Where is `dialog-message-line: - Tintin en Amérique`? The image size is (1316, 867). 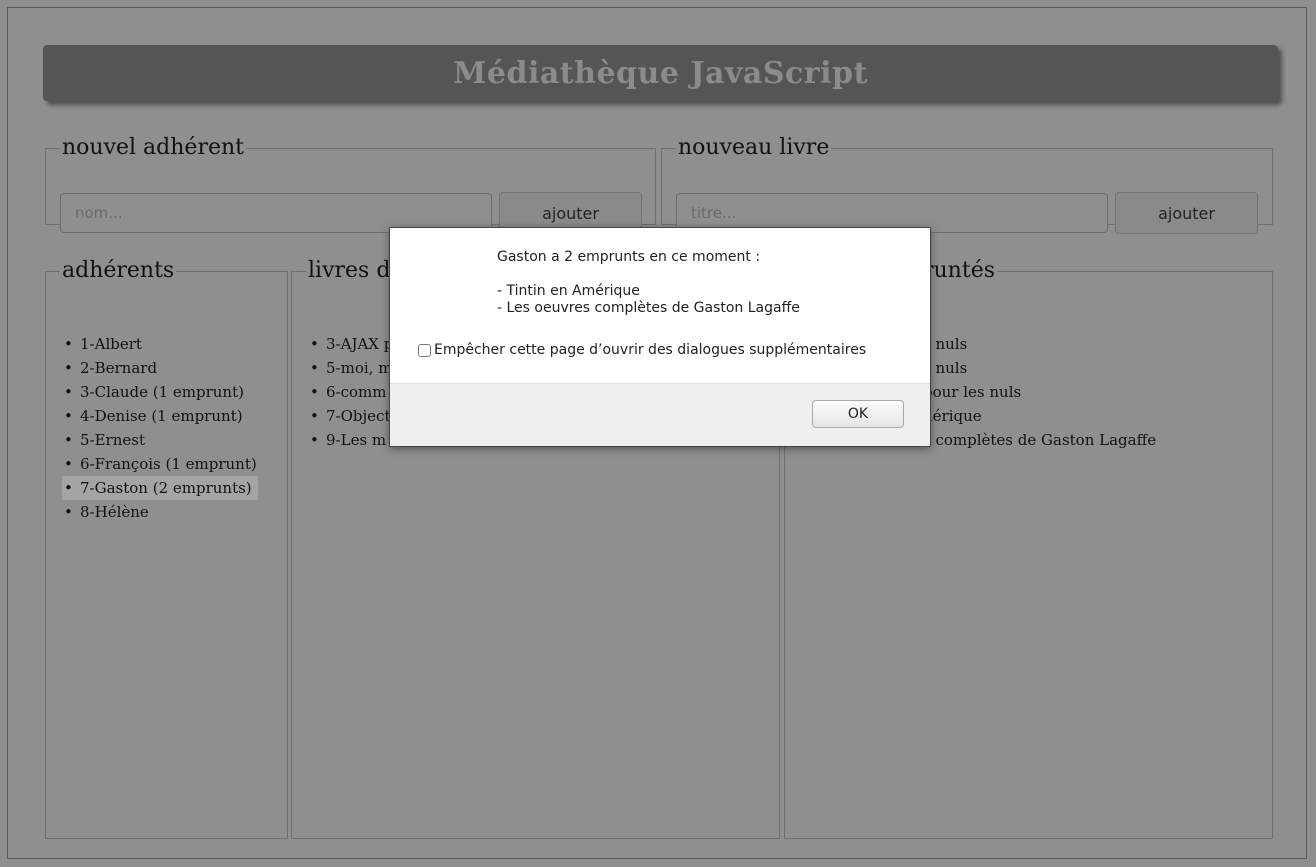
dialog-message-line: - Tintin en Amérique is located at coordinates (568, 291).